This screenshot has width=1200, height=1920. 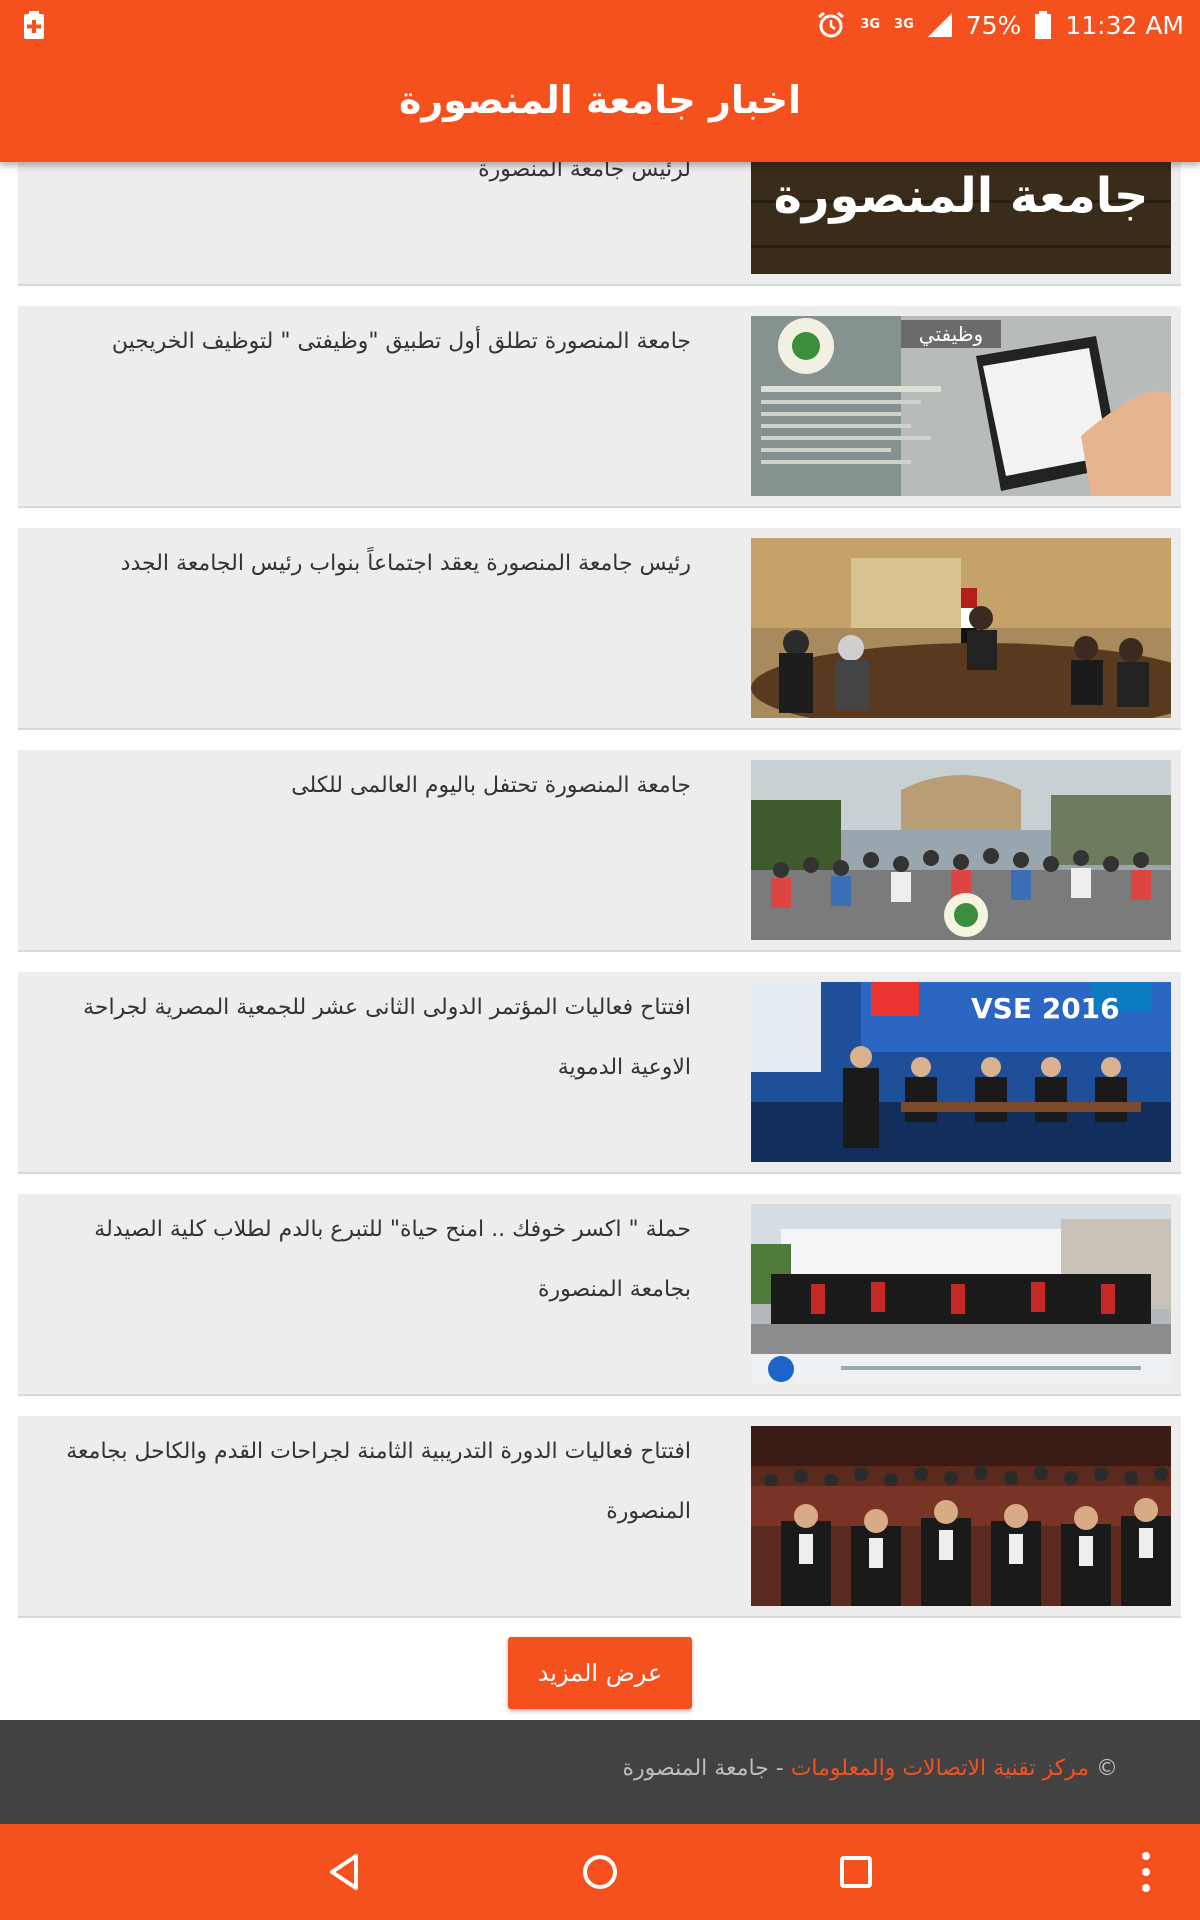 I want to click on alarm-icon, so click(x=831, y=25).